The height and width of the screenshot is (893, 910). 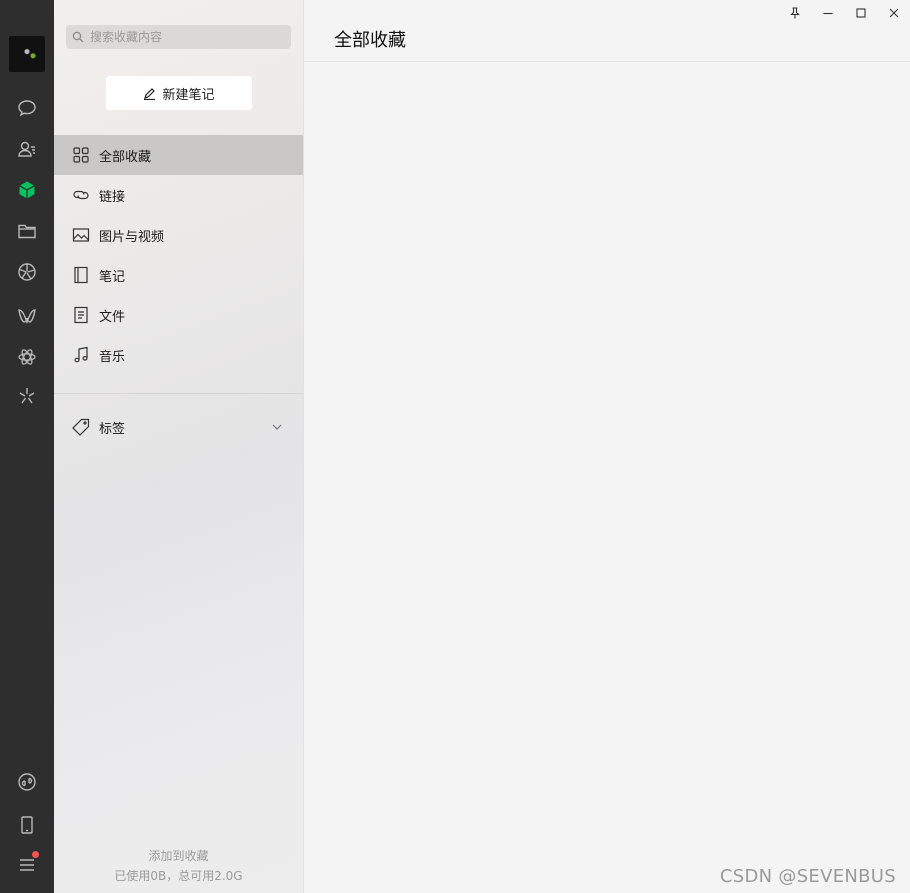 I want to click on nav-item-all: 全部收藏, so click(x=178, y=155).